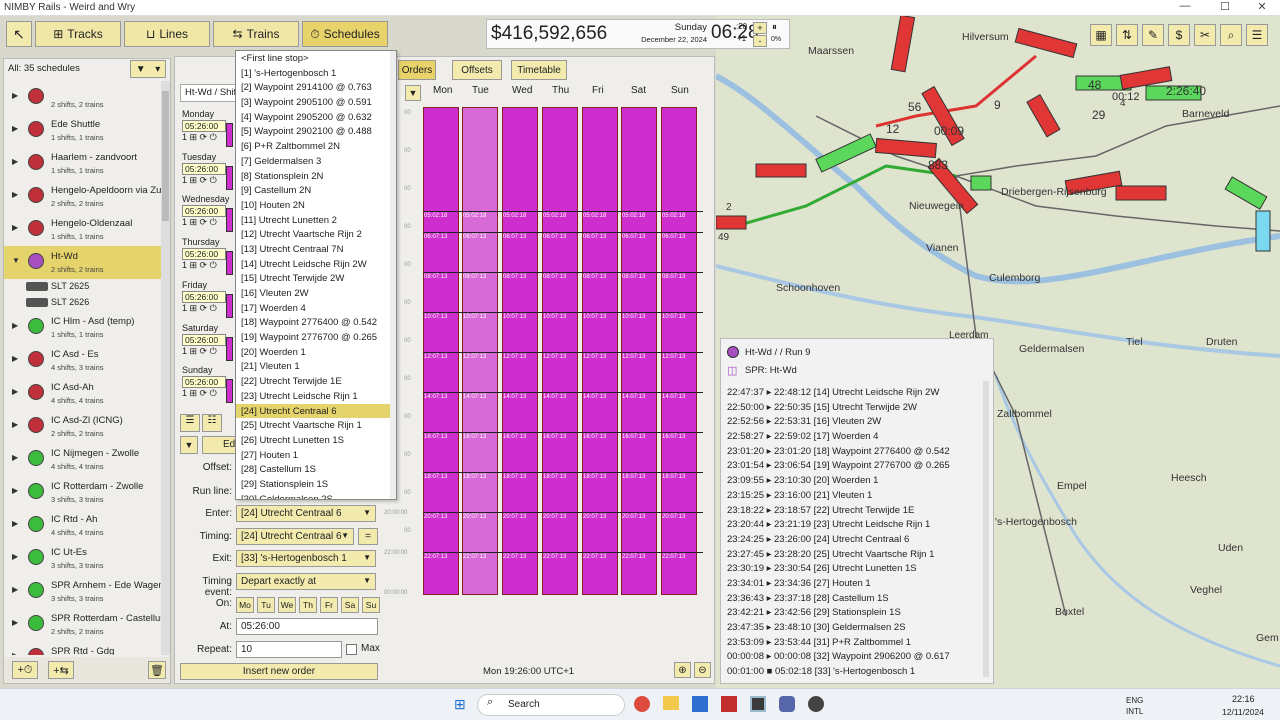  I want to click on timing-select: [24] Utrecht Centraal 6 ▼, so click(295, 536).